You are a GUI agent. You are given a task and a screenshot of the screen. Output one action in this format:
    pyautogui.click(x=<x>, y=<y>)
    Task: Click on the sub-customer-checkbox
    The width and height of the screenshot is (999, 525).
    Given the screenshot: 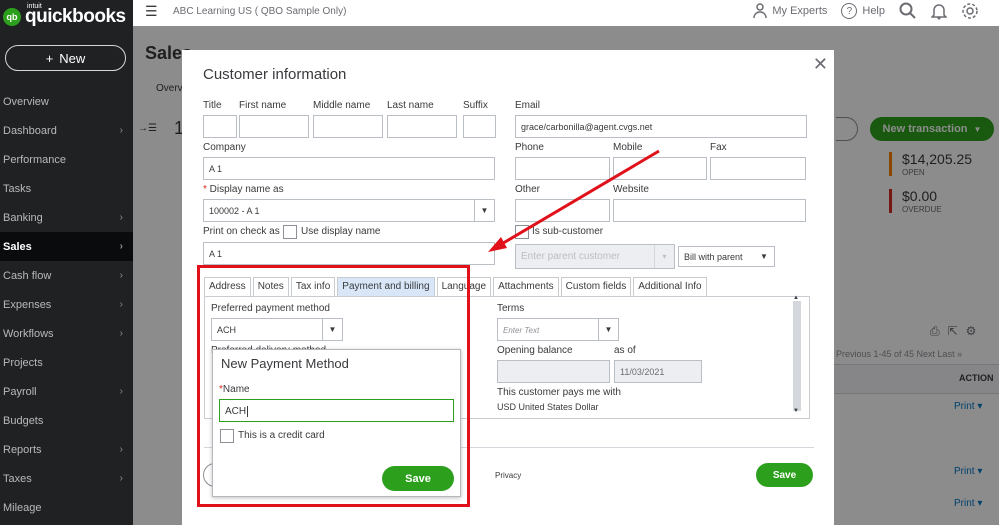 What is the action you would take?
    pyautogui.click(x=522, y=232)
    